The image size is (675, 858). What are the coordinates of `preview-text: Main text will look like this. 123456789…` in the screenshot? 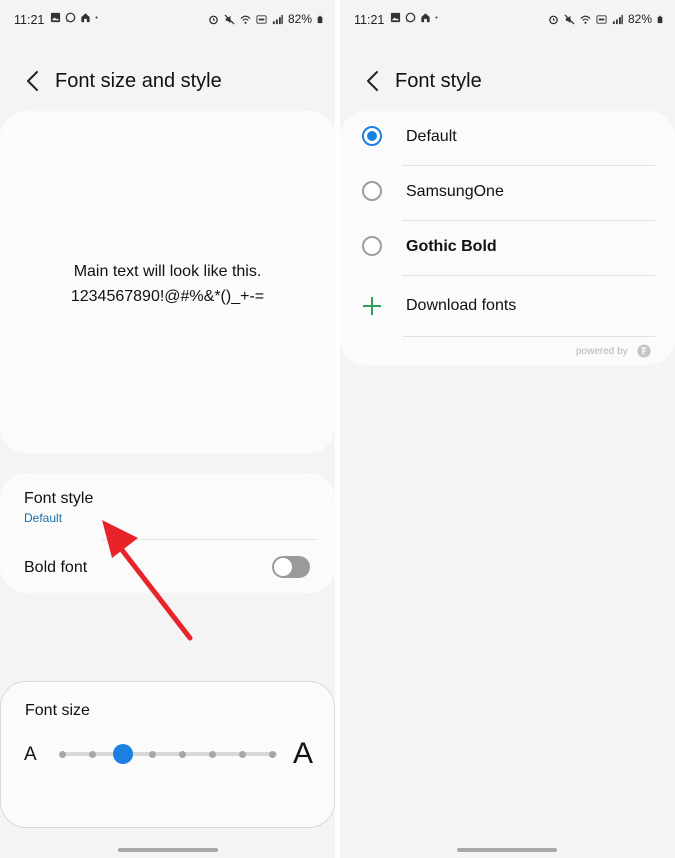 It's located at (167, 284).